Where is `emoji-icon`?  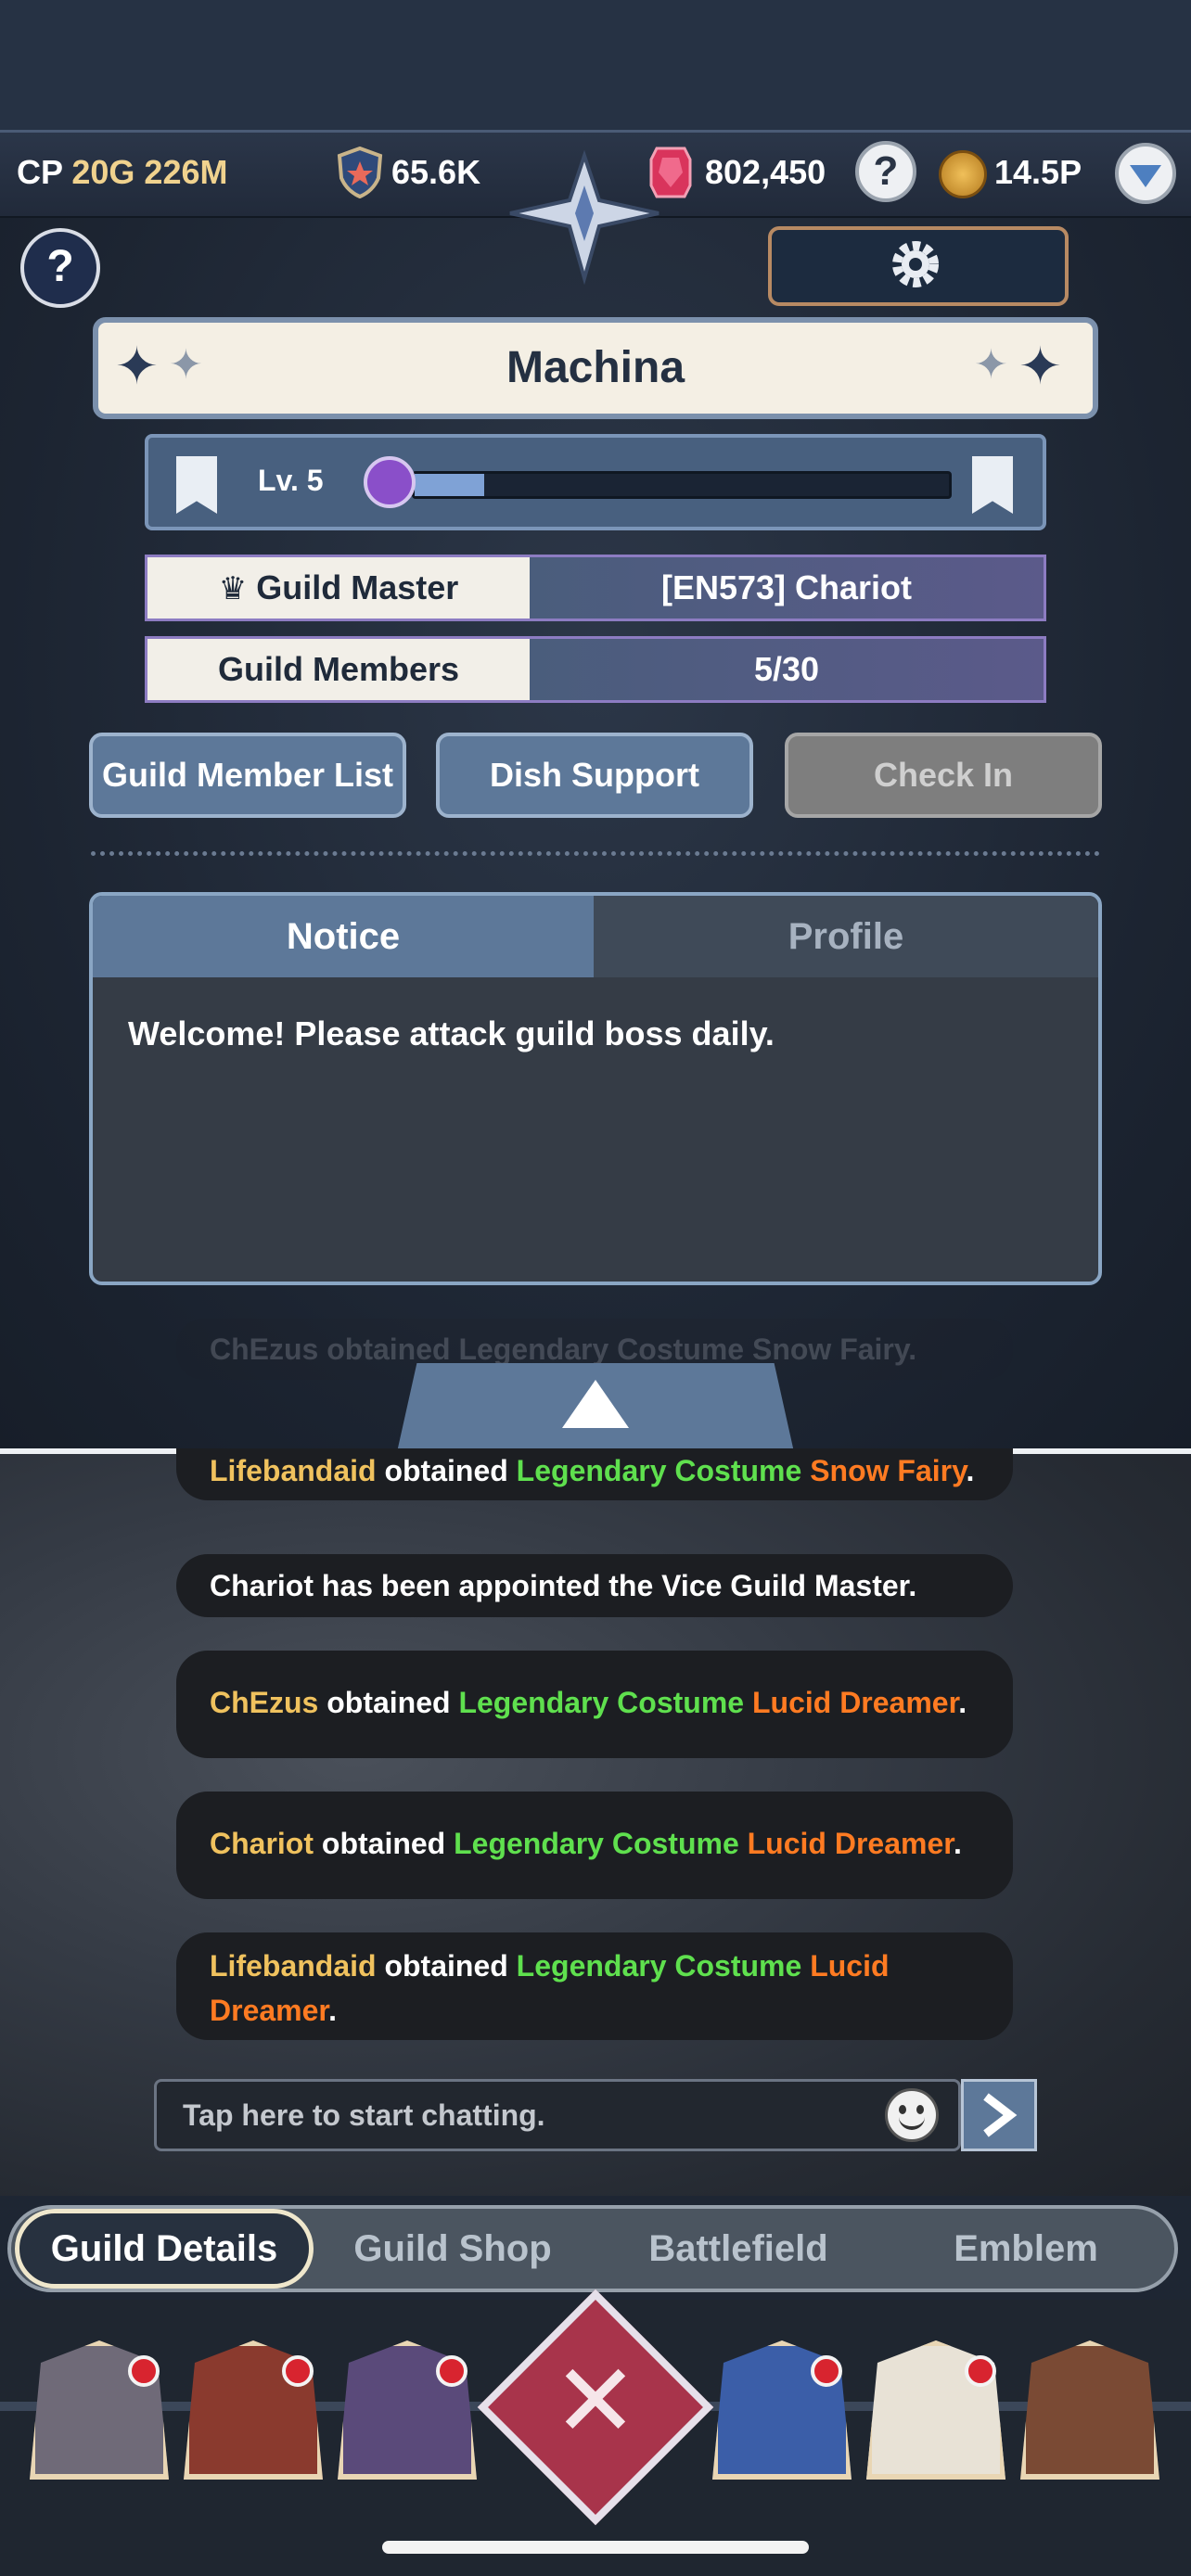 emoji-icon is located at coordinates (912, 2115).